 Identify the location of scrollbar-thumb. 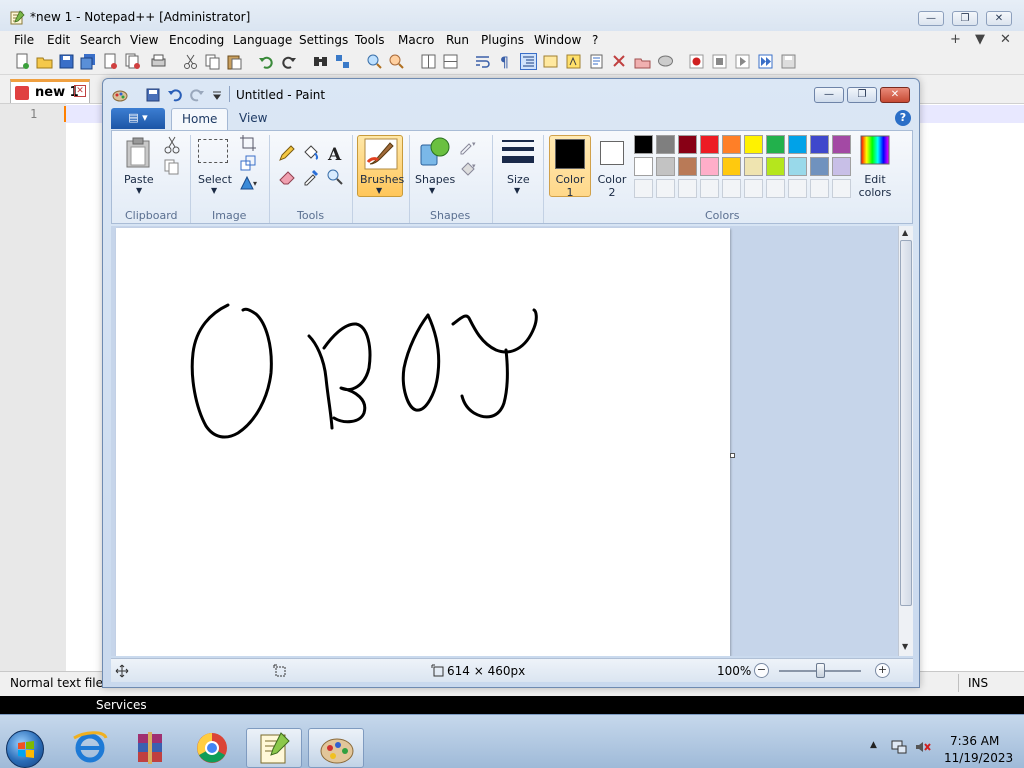
(906, 423).